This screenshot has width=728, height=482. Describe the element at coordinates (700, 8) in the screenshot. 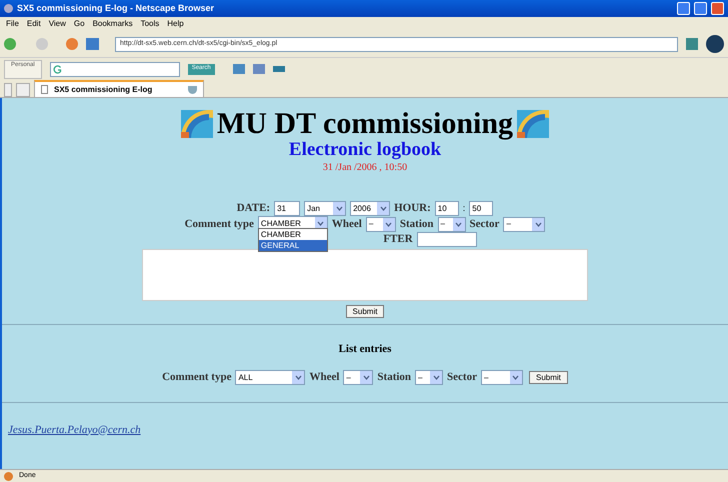

I see `maximize-button` at that location.